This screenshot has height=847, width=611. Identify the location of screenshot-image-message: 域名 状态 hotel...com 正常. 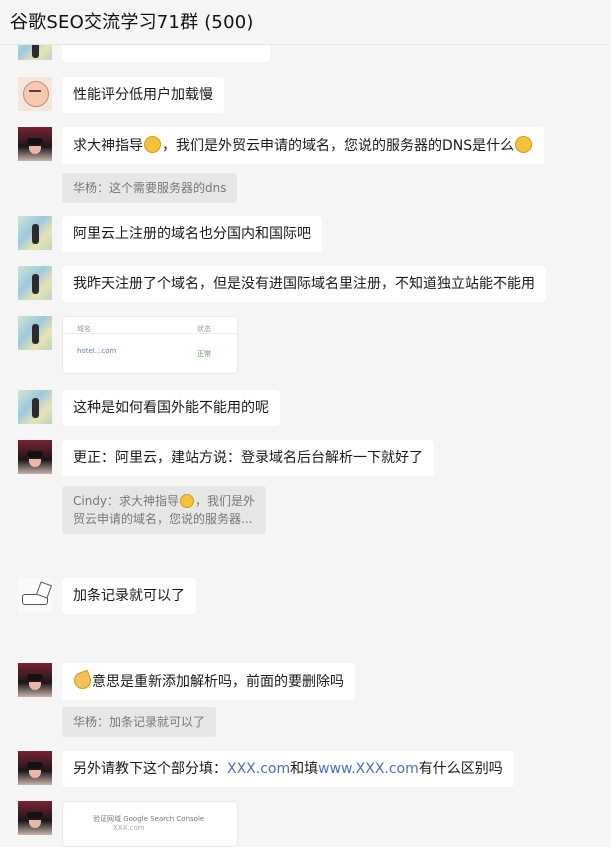
(150, 345).